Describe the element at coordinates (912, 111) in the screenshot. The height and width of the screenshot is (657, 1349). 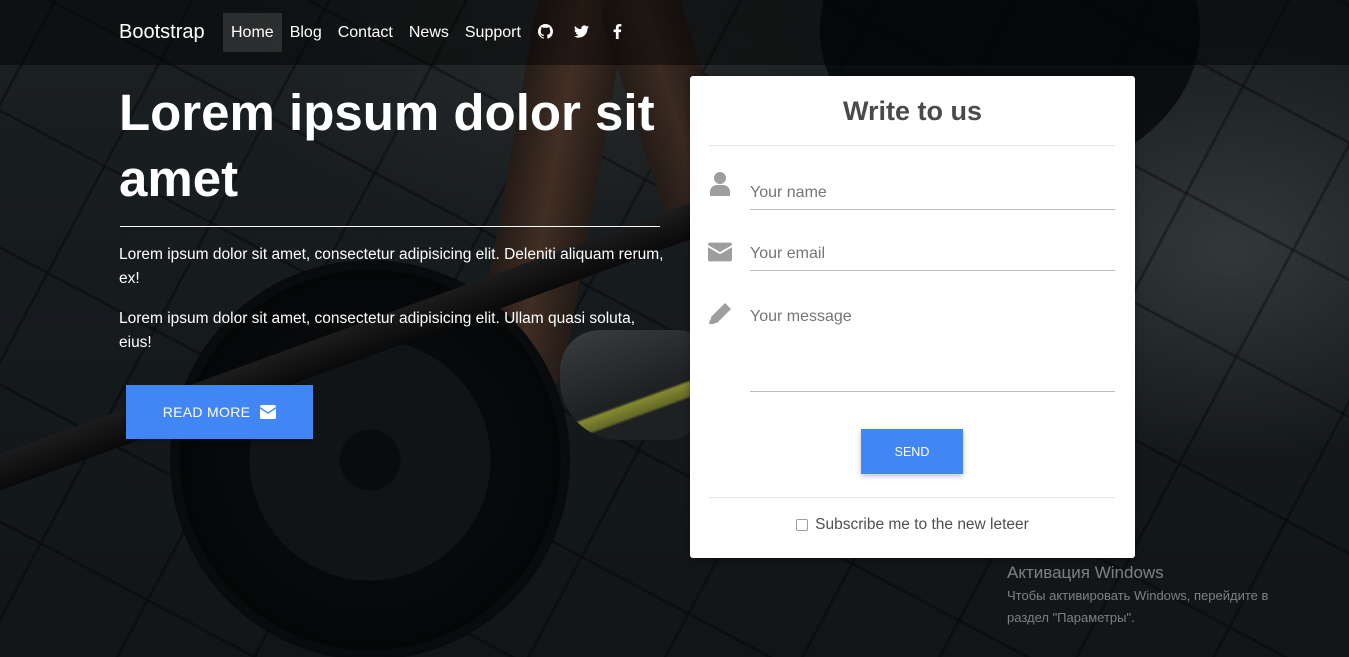
I see `form-title: Write to us` at that location.